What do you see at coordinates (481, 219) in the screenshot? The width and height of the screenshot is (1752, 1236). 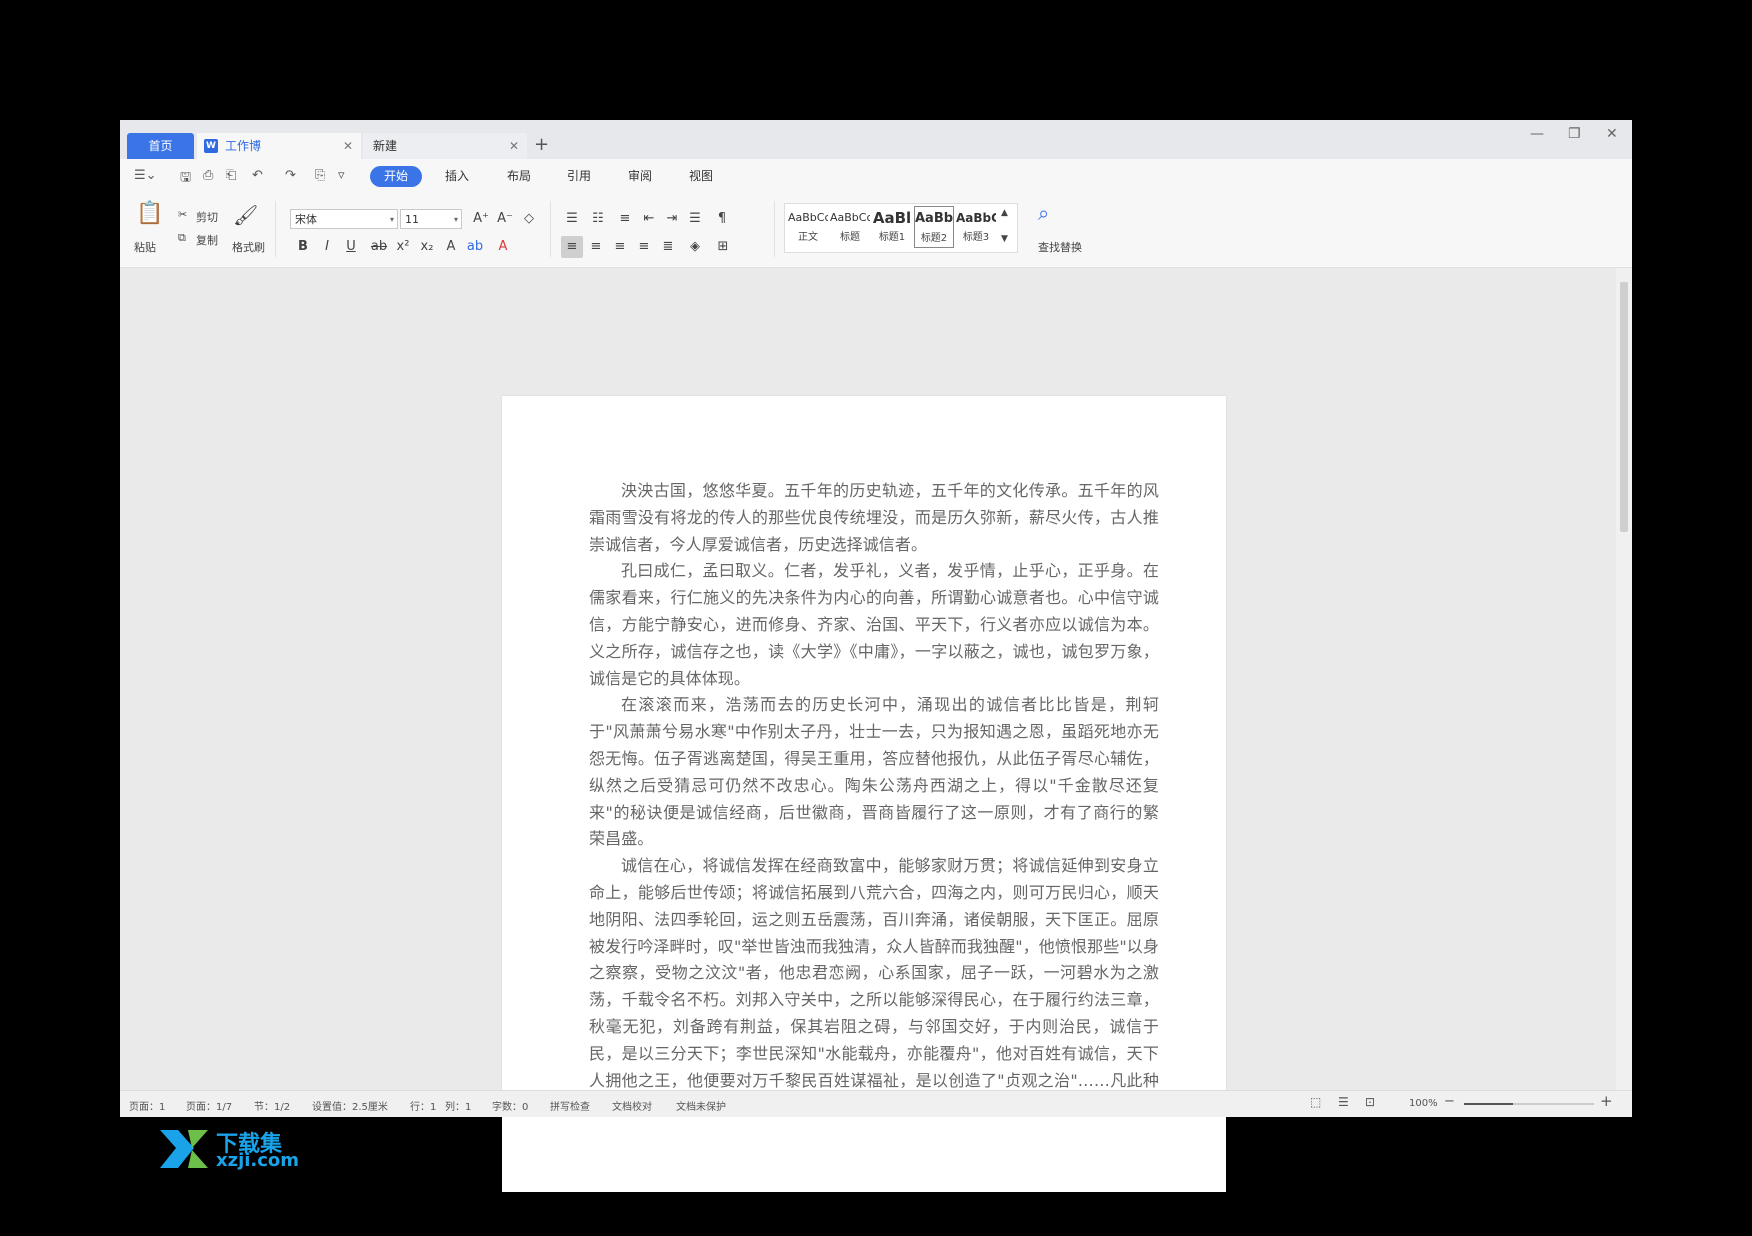 I see `grow-font-icon: A⁺` at bounding box center [481, 219].